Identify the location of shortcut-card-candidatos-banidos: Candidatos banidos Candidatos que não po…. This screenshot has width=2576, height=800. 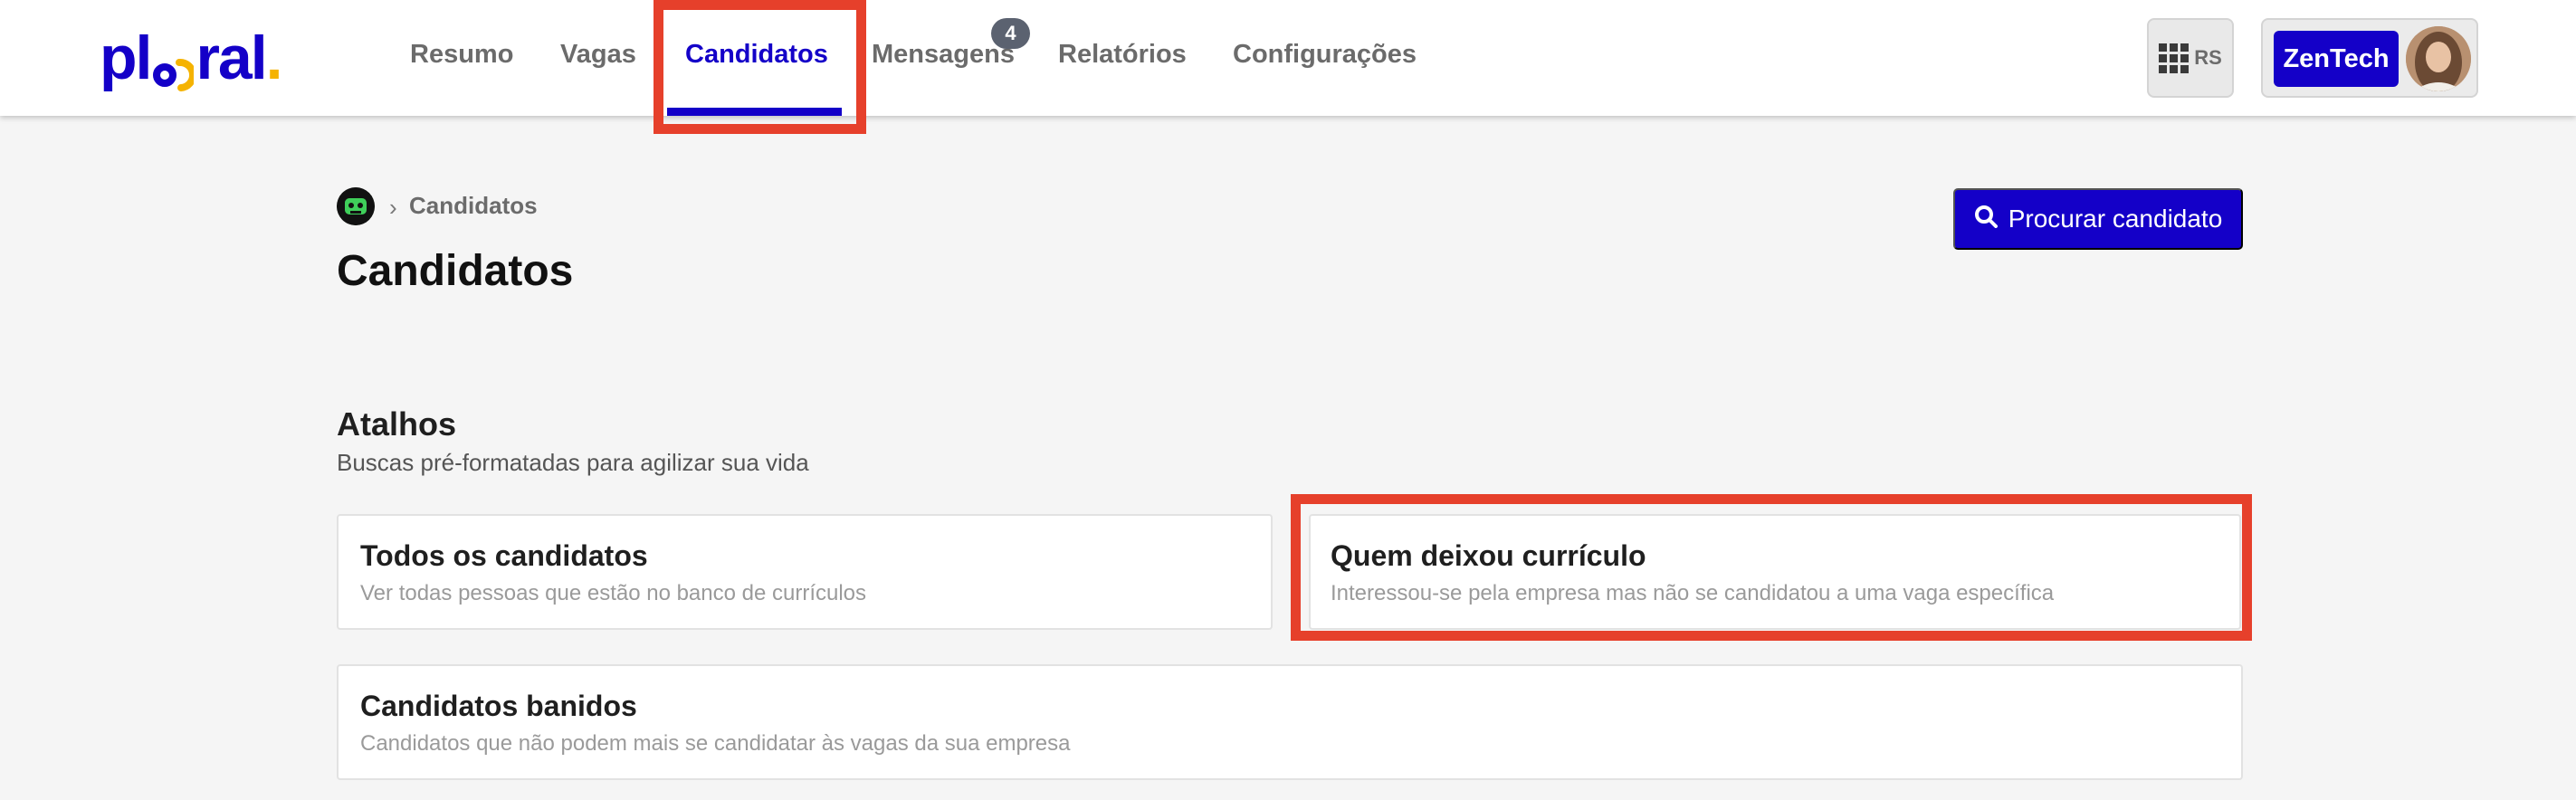
(1290, 722).